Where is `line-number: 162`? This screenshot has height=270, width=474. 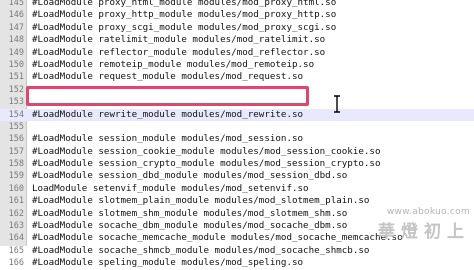 line-number: 162 is located at coordinates (16, 213).